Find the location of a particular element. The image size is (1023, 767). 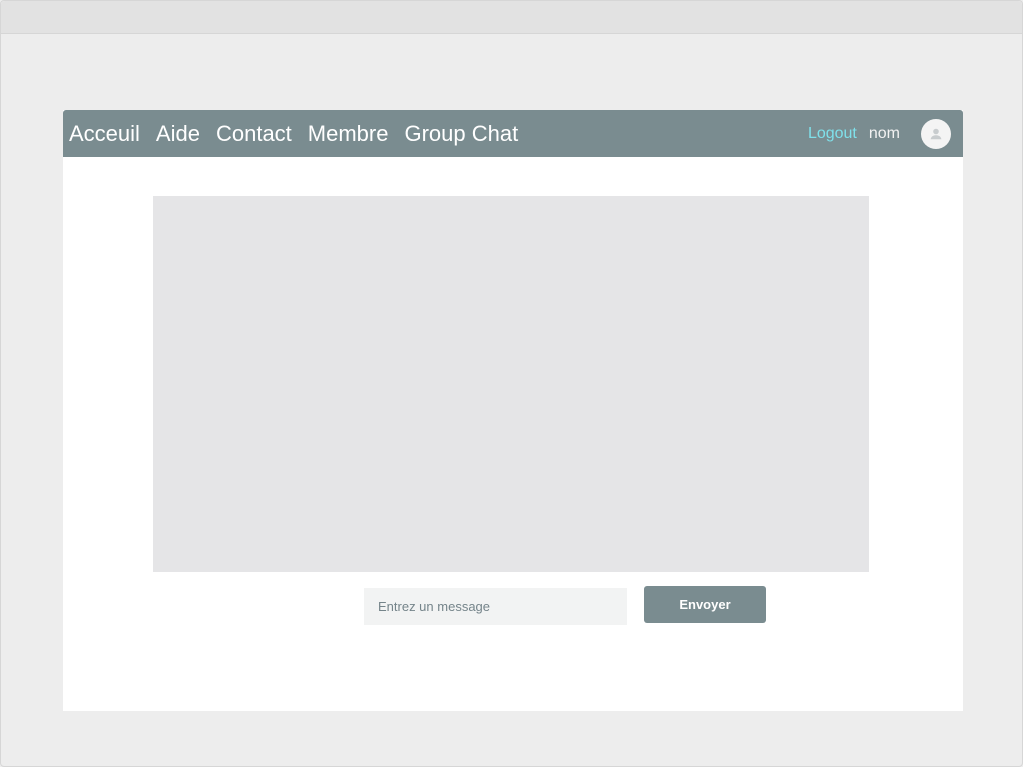

nav-link-aide: Aide is located at coordinates (178, 134).